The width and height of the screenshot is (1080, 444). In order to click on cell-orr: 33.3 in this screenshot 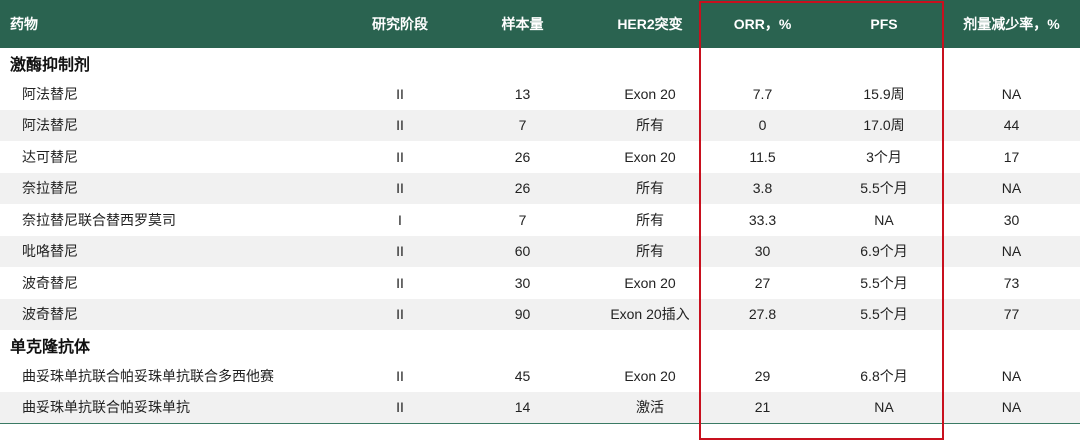, I will do `click(762, 219)`.